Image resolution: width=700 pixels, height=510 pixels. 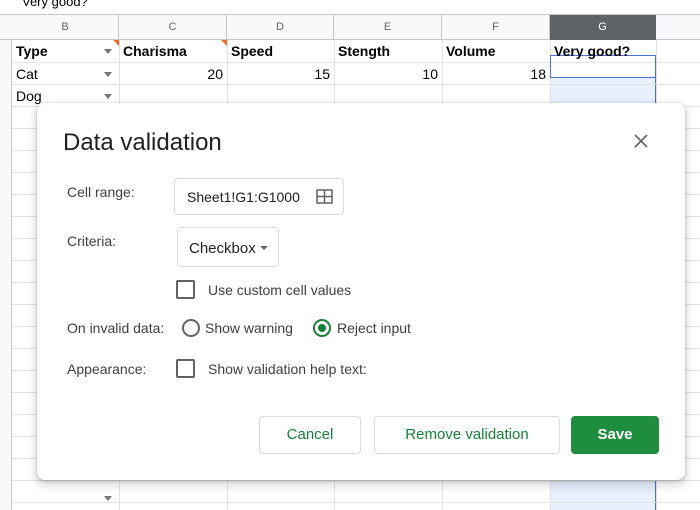 I want to click on custom-values-label: Use custom cell values, so click(x=280, y=290).